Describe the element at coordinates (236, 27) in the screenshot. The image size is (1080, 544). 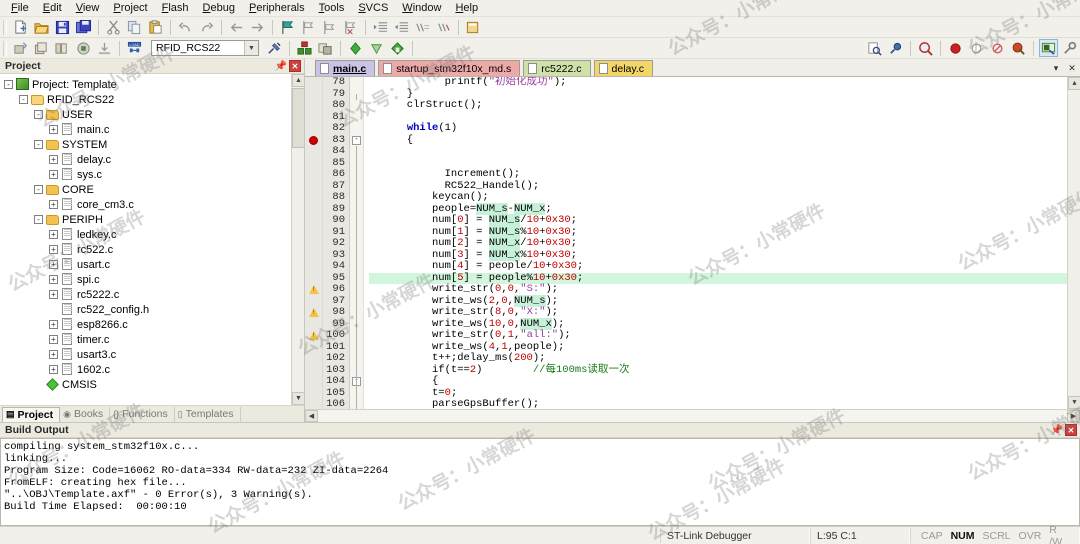
I see `navigate-back-icon` at that location.